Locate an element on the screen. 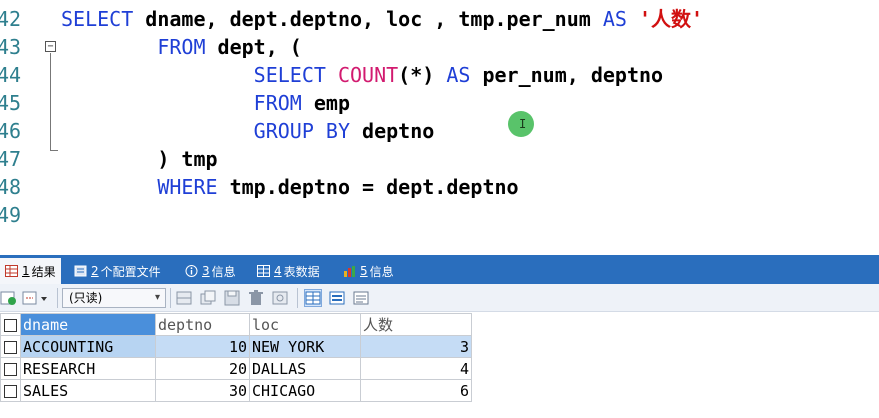  code-text: ) tmp is located at coordinates (139, 159).